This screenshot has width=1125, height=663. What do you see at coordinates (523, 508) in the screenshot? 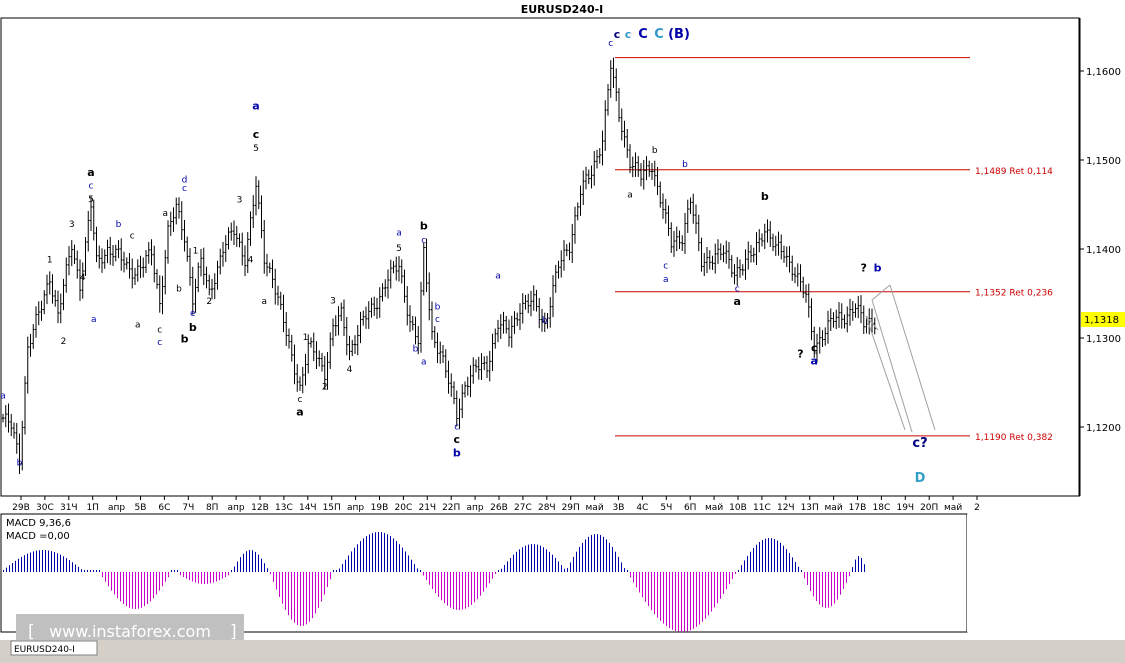
I see `time-tick-label: 27С` at bounding box center [523, 508].